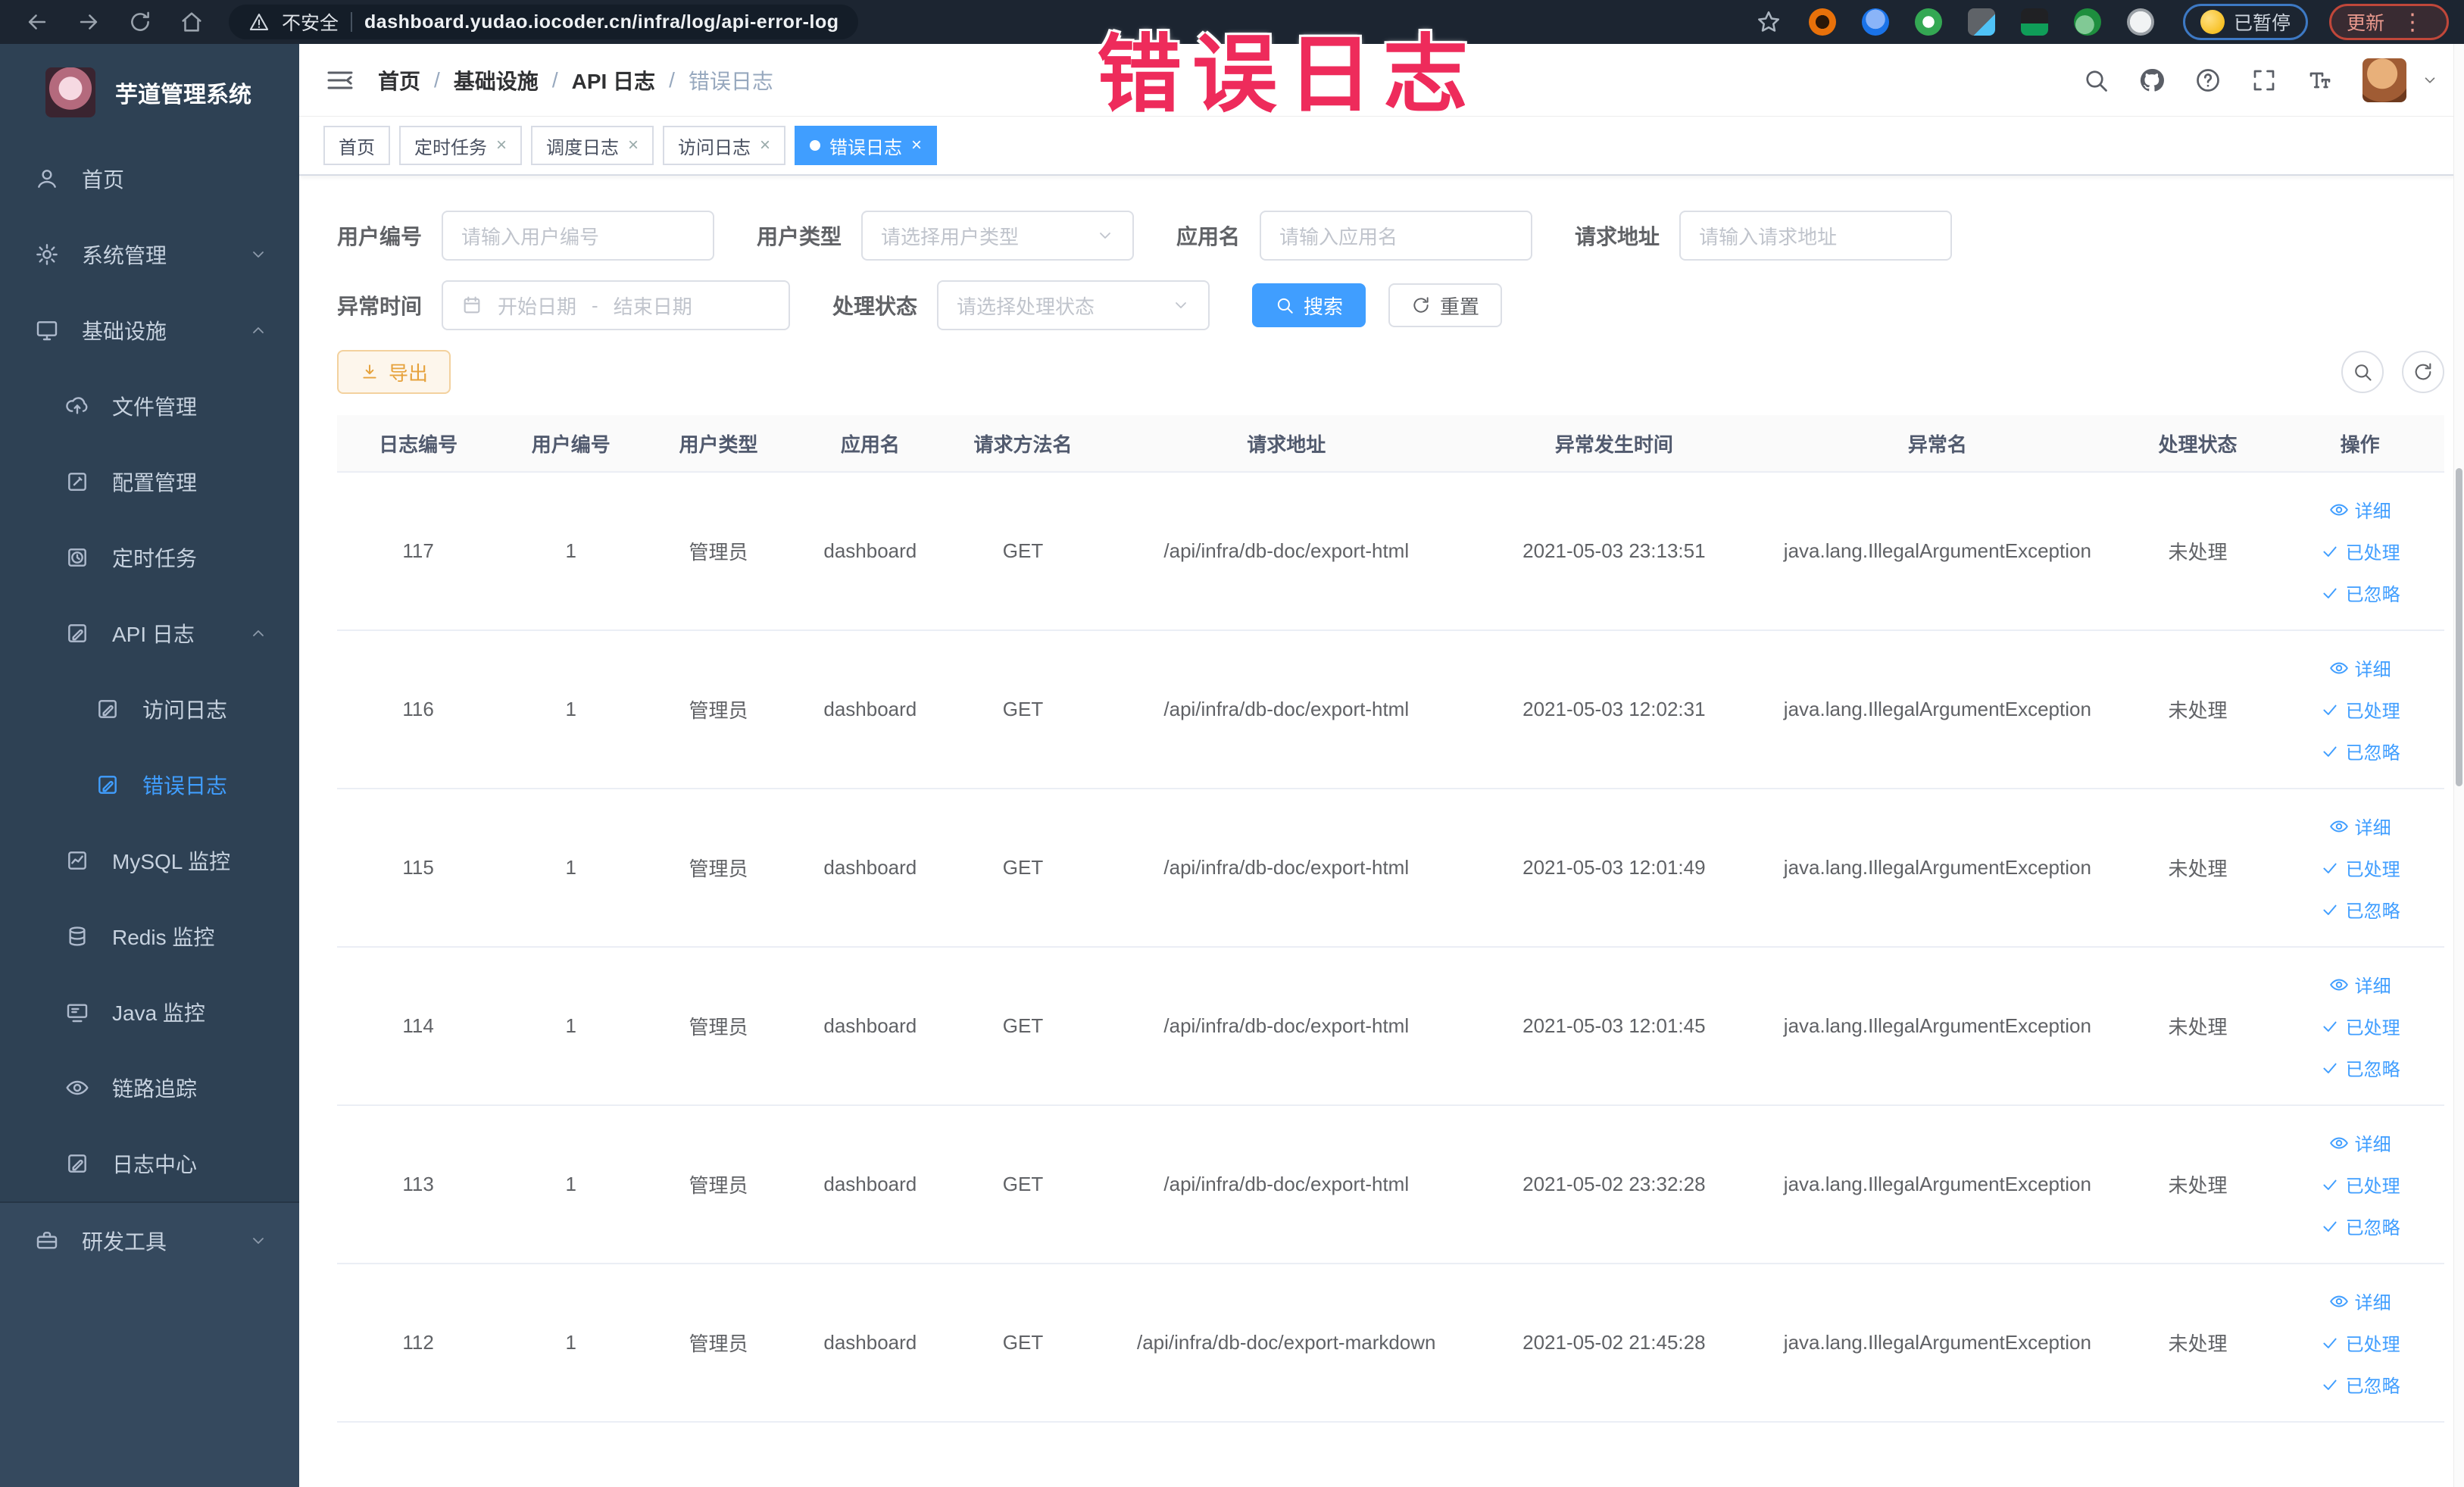  Describe the element at coordinates (718, 444) in the screenshot. I see `column-header: 用户类型` at that location.